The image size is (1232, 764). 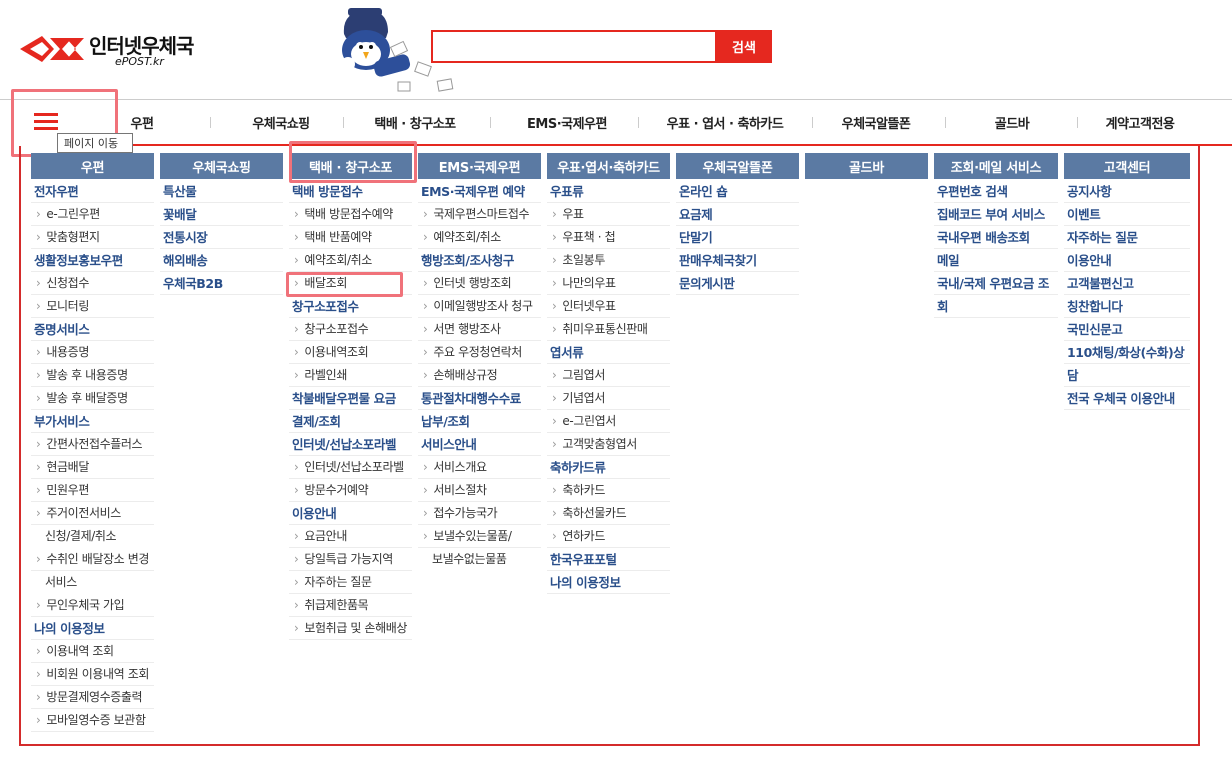 What do you see at coordinates (350, 490) in the screenshot?
I see `sitemap-link: 방문수거예약` at bounding box center [350, 490].